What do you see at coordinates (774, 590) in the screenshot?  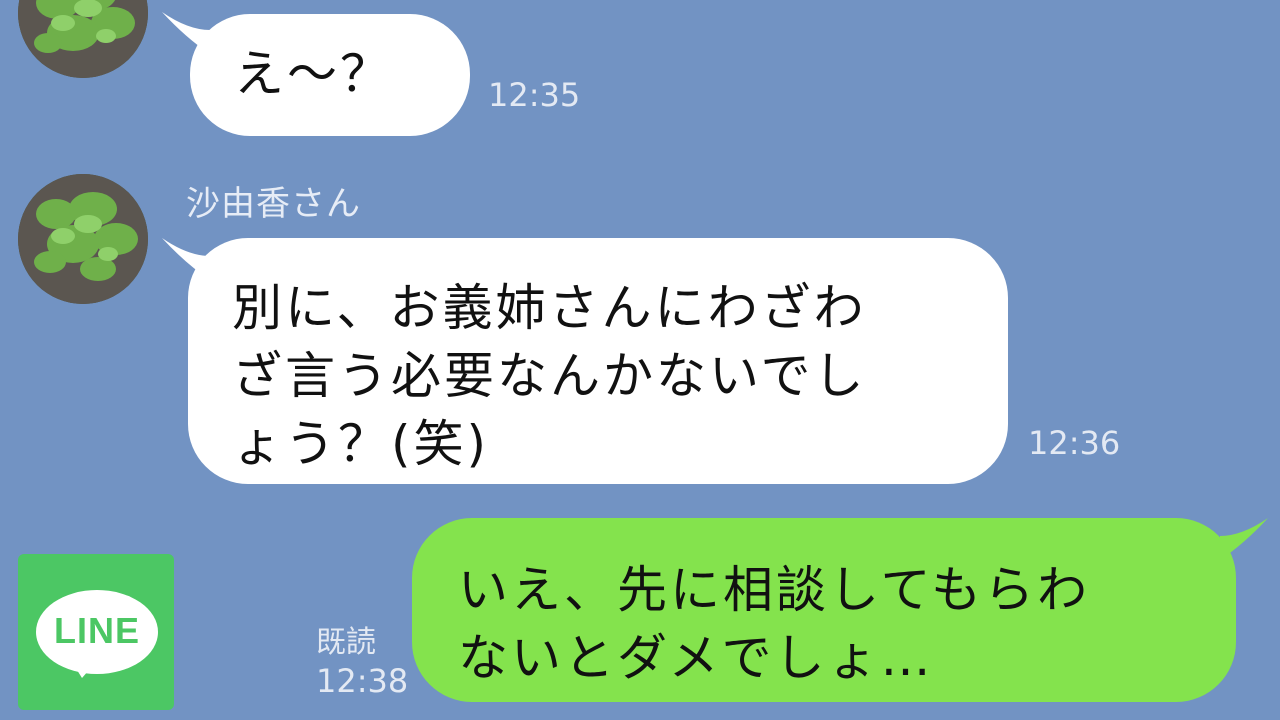 I see `message-line: いえ、先に相談してもらわ` at bounding box center [774, 590].